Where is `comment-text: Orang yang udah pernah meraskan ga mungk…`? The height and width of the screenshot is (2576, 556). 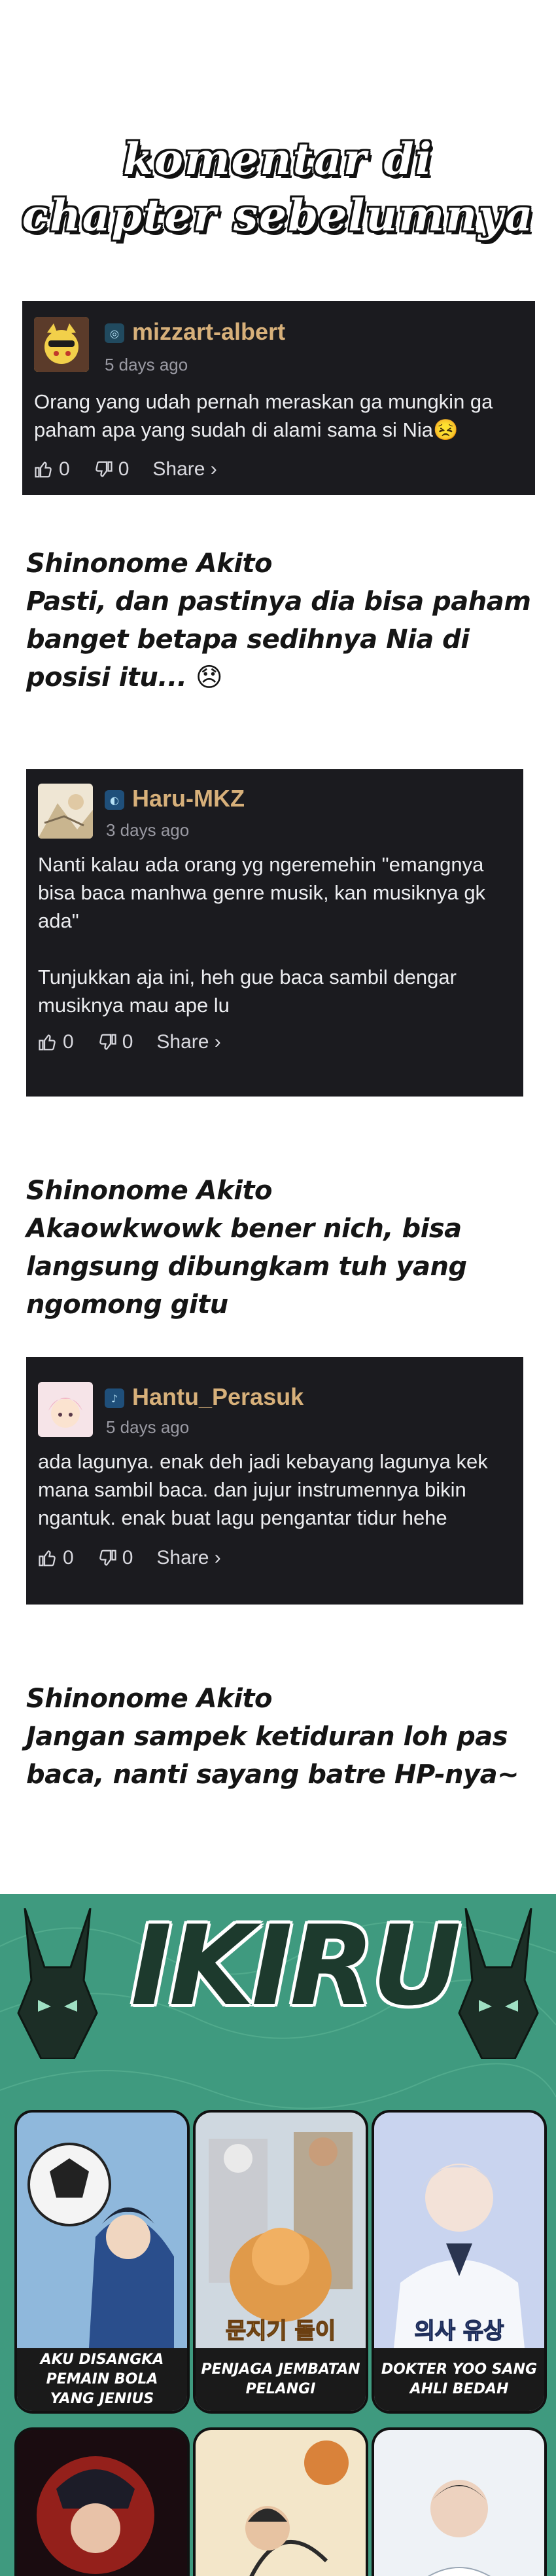
comment-text: Orang yang udah pernah meraskan ga mungk… is located at coordinates (266, 415).